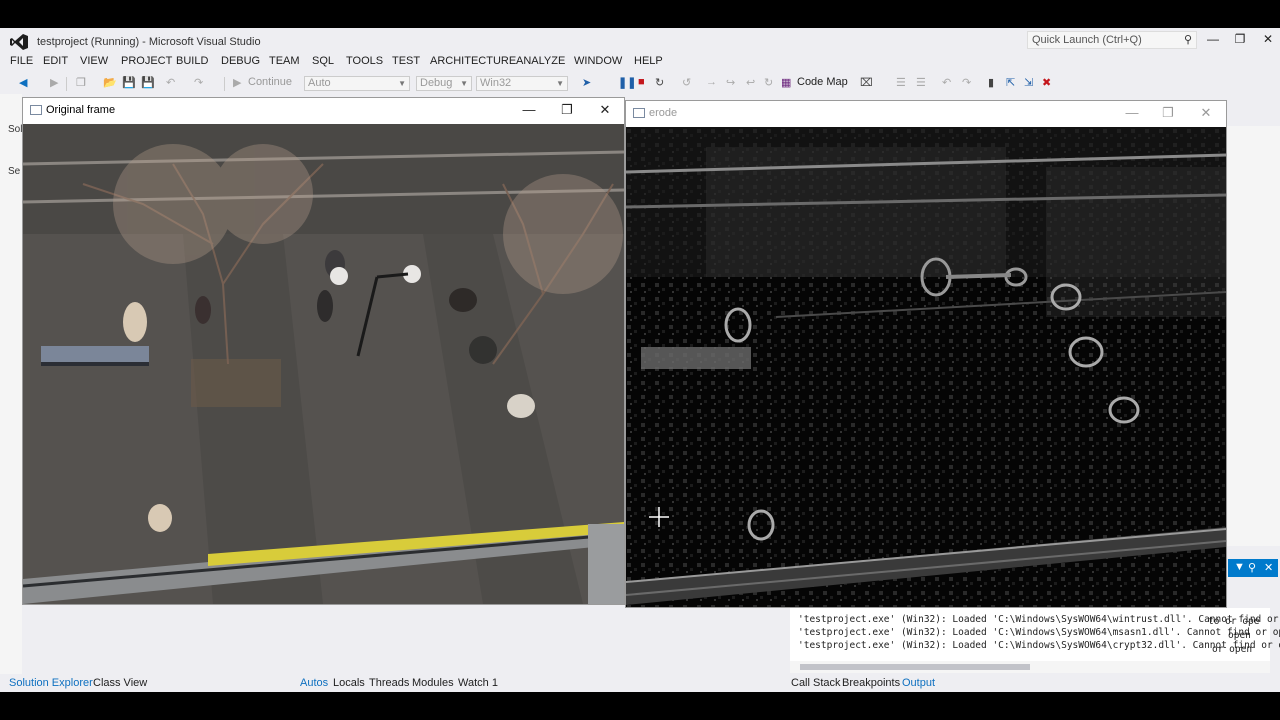 The width and height of the screenshot is (1280, 720). Describe the element at coordinates (586, 82) in the screenshot. I see `attach-process-icon: ➤` at that location.